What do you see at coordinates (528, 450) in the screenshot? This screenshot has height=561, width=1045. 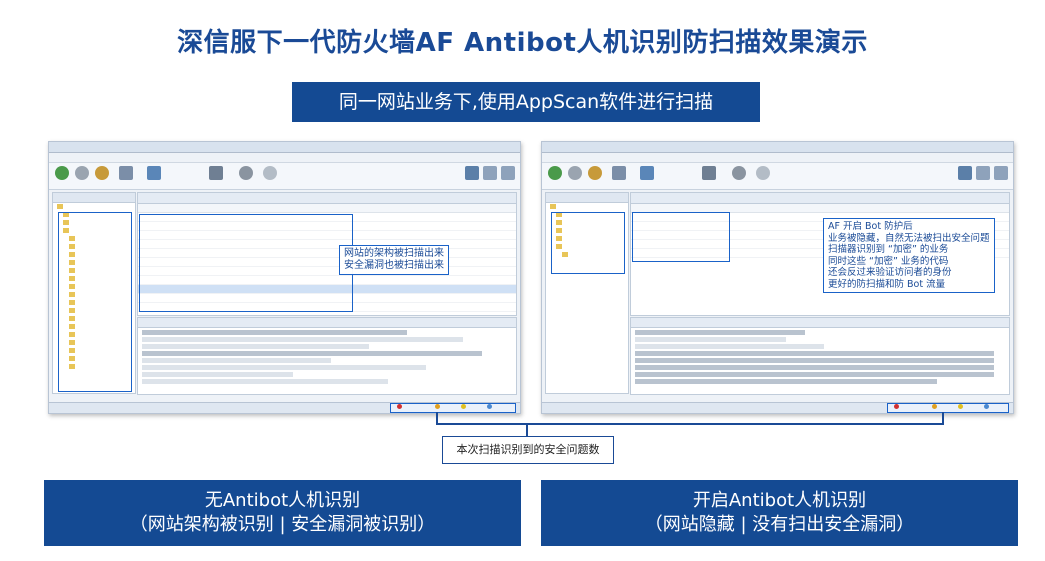 I see `issue-count-note: 本次扫描识别到的安全问题数` at bounding box center [528, 450].